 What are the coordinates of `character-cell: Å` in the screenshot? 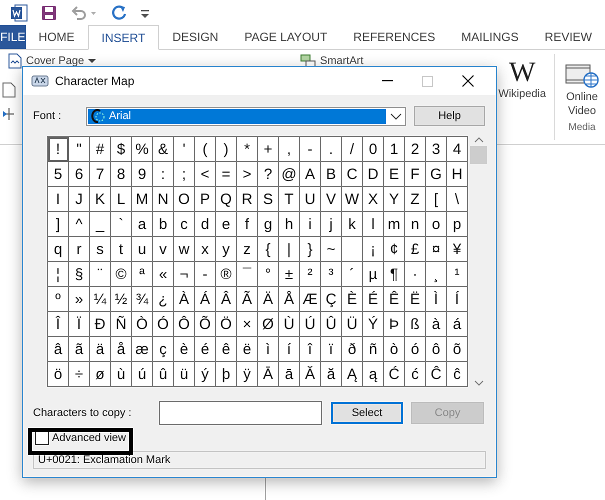 It's located at (289, 299).